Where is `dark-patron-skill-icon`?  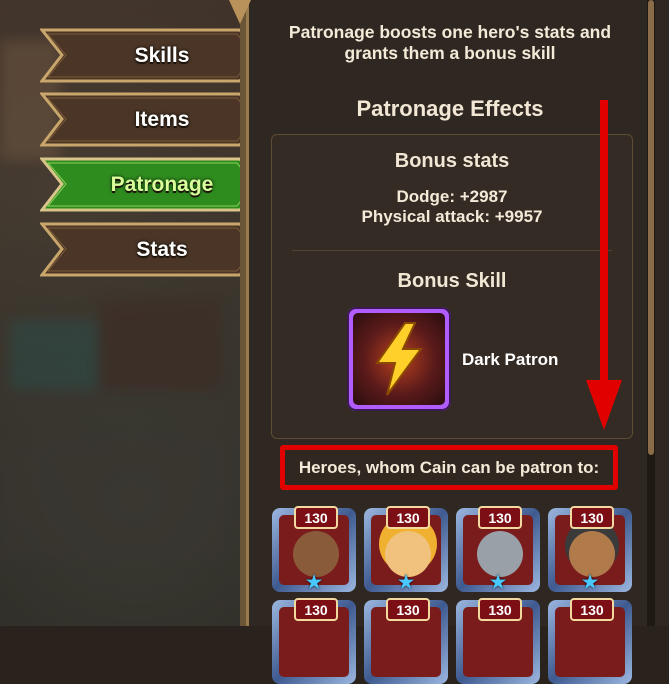 dark-patron-skill-icon is located at coordinates (399, 359).